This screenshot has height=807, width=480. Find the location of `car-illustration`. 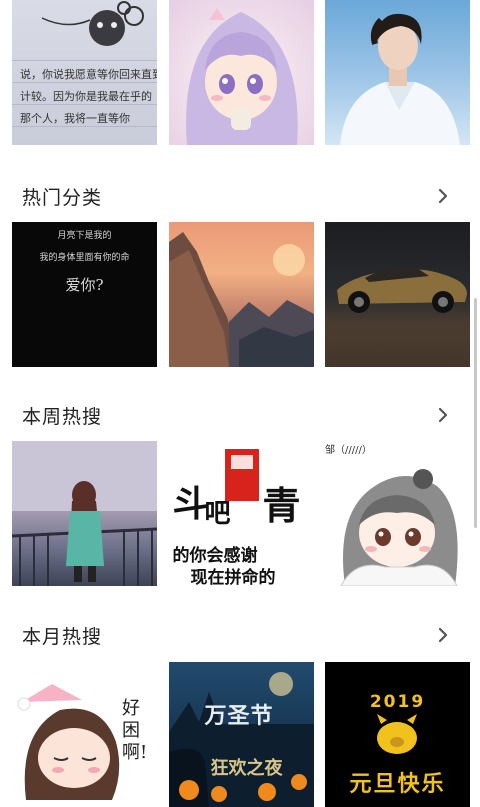

car-illustration is located at coordinates (397, 317).